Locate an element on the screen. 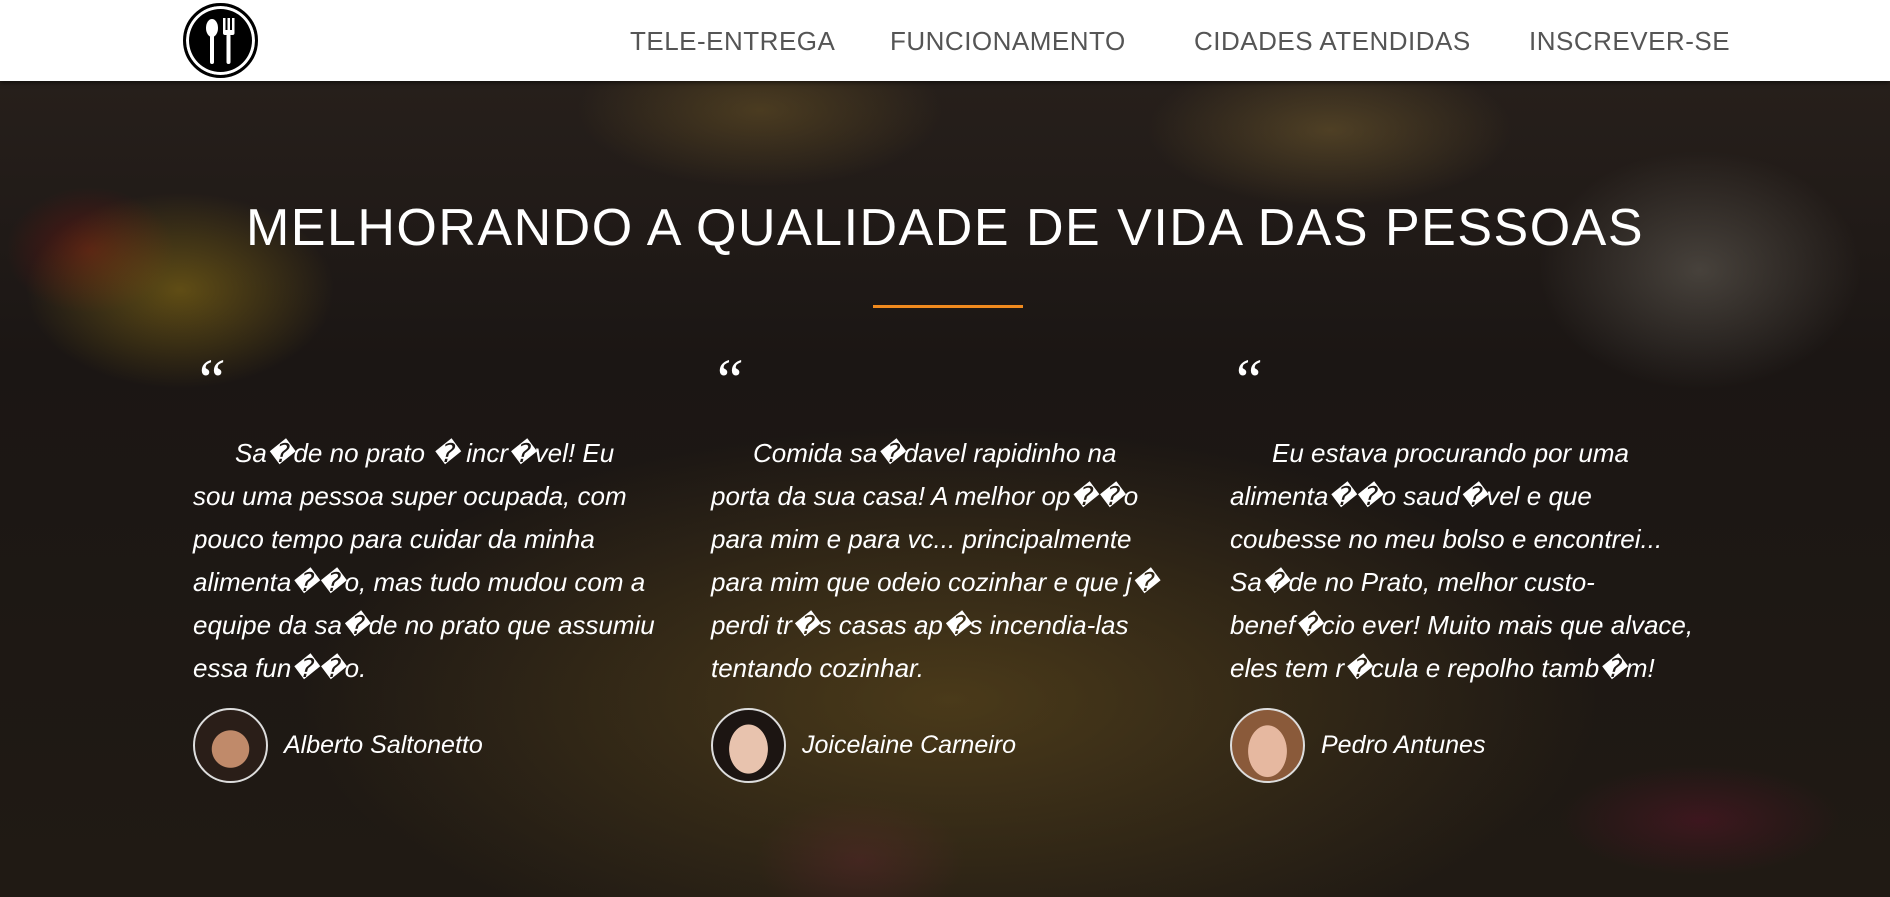 The height and width of the screenshot is (897, 1890). title-divider is located at coordinates (948, 306).